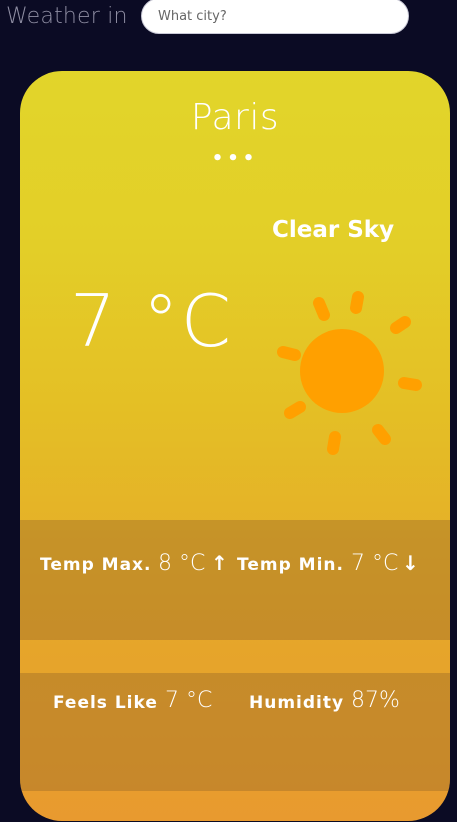  I want to click on temp-min-label: Temp Min., so click(290, 565).